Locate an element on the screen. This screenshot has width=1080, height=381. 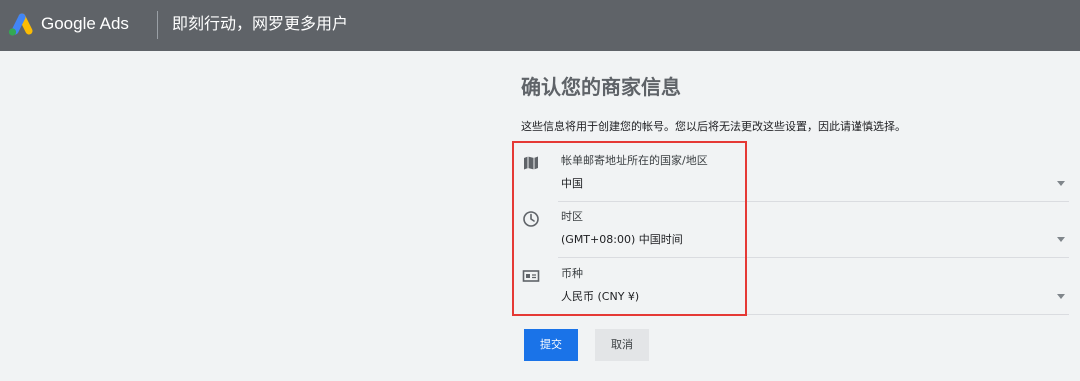
submit-button: 提交 is located at coordinates (551, 345).